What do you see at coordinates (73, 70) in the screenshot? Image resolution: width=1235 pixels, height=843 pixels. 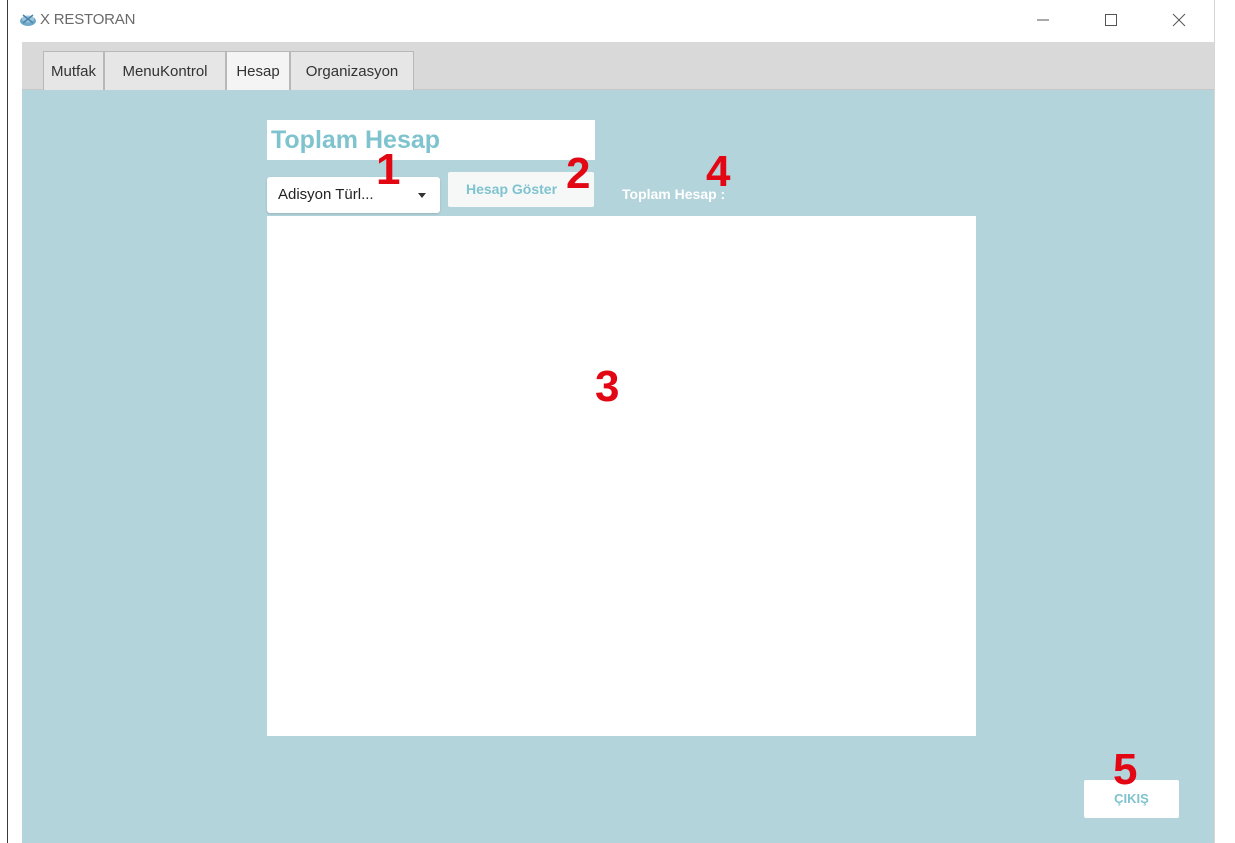 I see `tab-mutfak: Mutfak` at bounding box center [73, 70].